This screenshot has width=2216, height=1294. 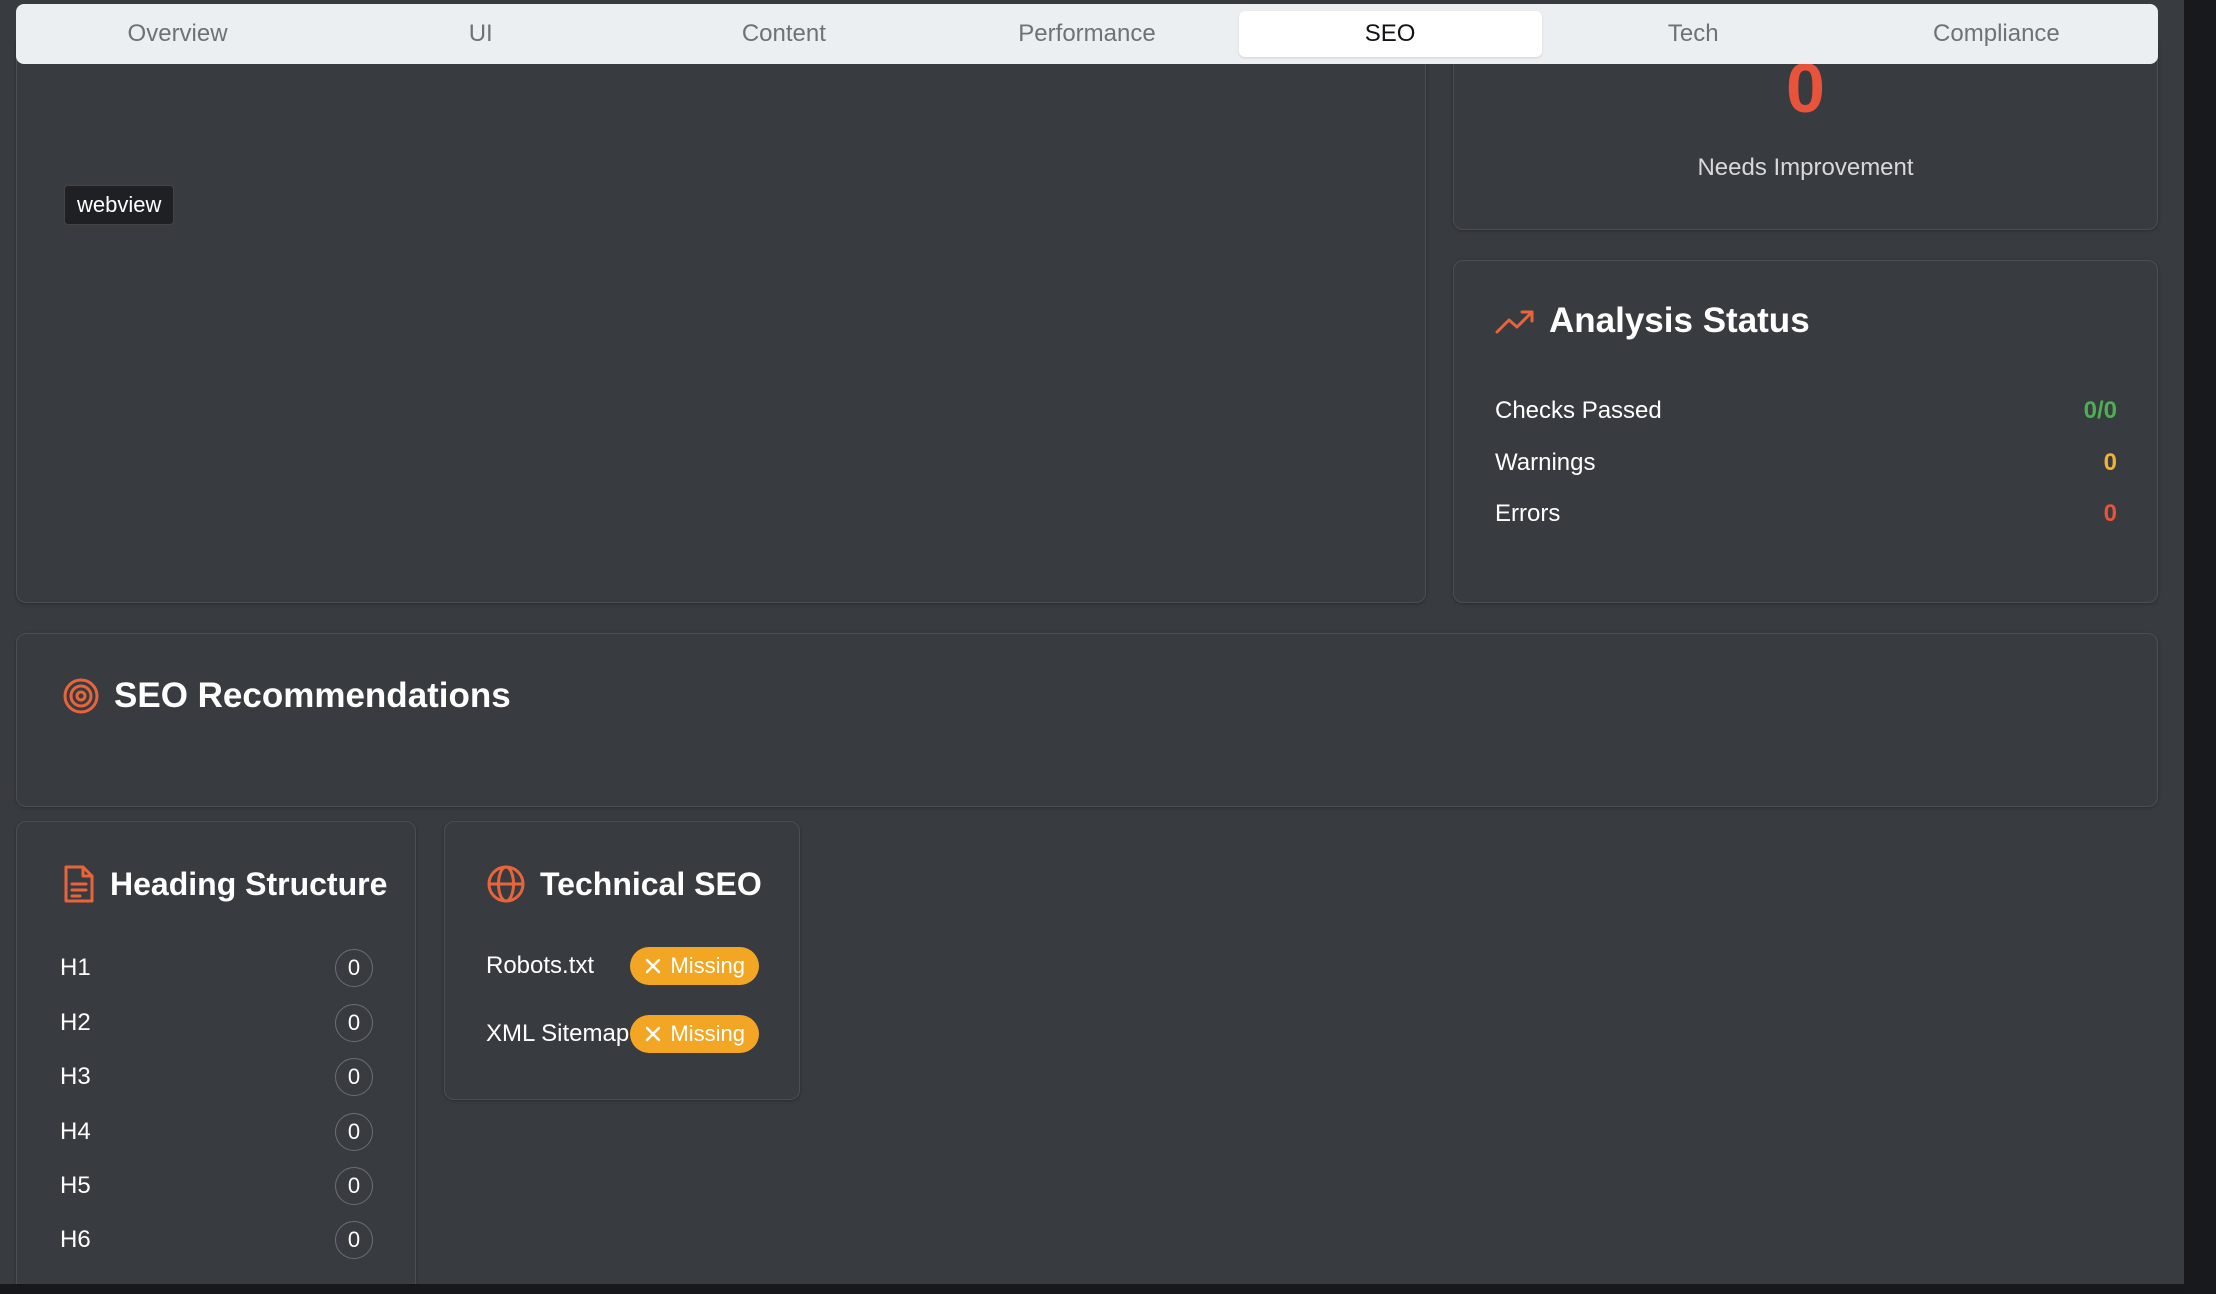 What do you see at coordinates (79, 884) in the screenshot?
I see `file-text-icon` at bounding box center [79, 884].